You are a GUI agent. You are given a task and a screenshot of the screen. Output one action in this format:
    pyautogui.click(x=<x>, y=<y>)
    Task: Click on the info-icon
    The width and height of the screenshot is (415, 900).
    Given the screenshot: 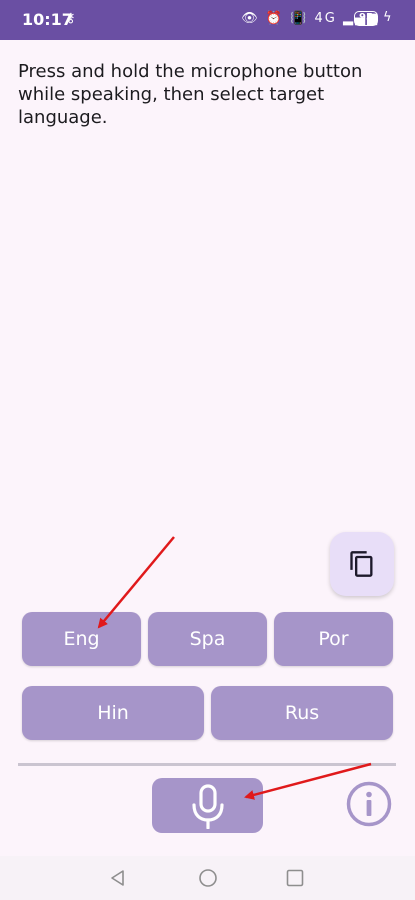 What is the action you would take?
    pyautogui.click(x=369, y=804)
    